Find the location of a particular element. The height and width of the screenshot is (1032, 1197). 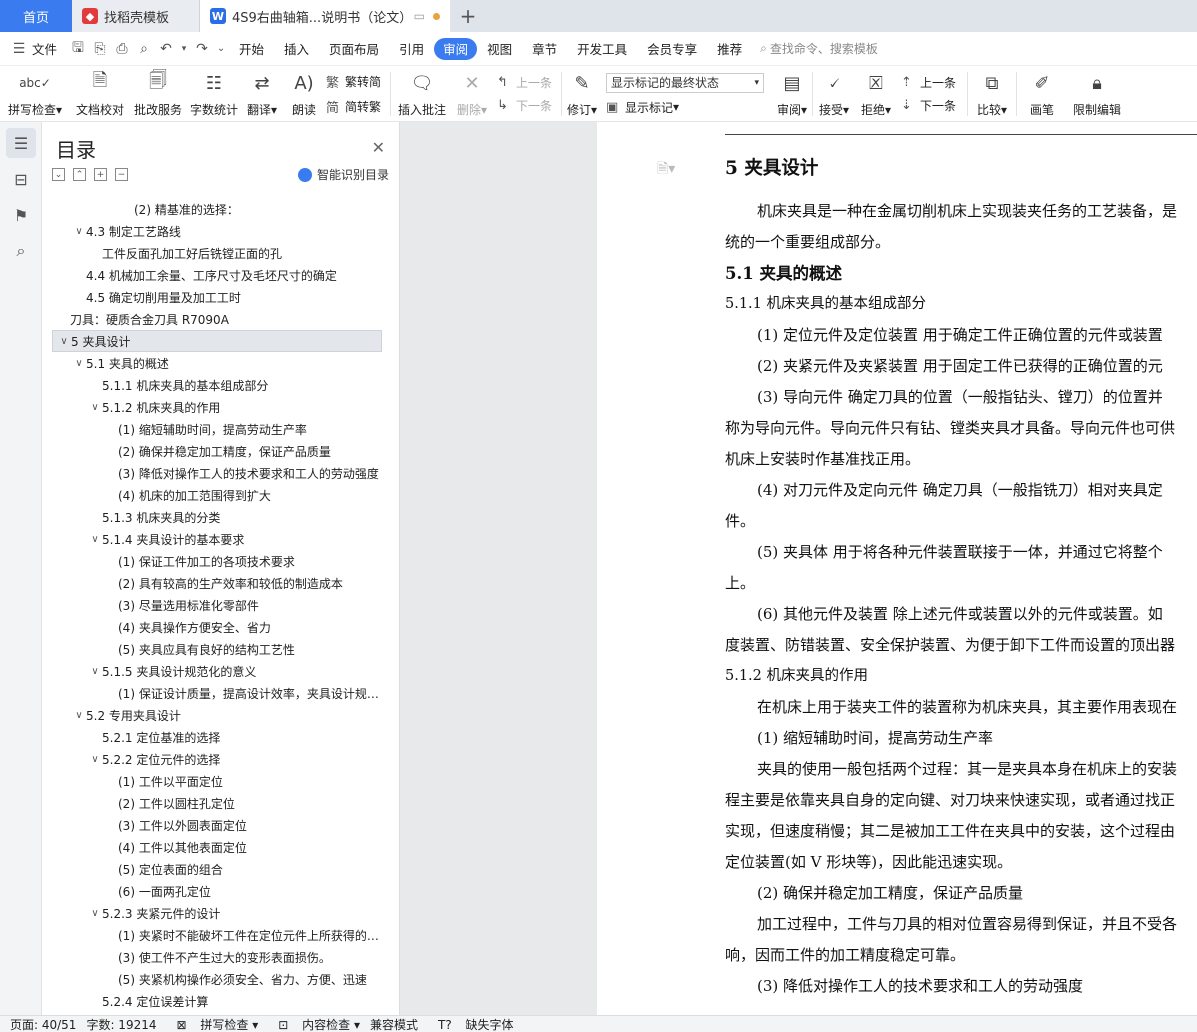

doc-check-button: 🗎 文档校对 is located at coordinates (100, 94).